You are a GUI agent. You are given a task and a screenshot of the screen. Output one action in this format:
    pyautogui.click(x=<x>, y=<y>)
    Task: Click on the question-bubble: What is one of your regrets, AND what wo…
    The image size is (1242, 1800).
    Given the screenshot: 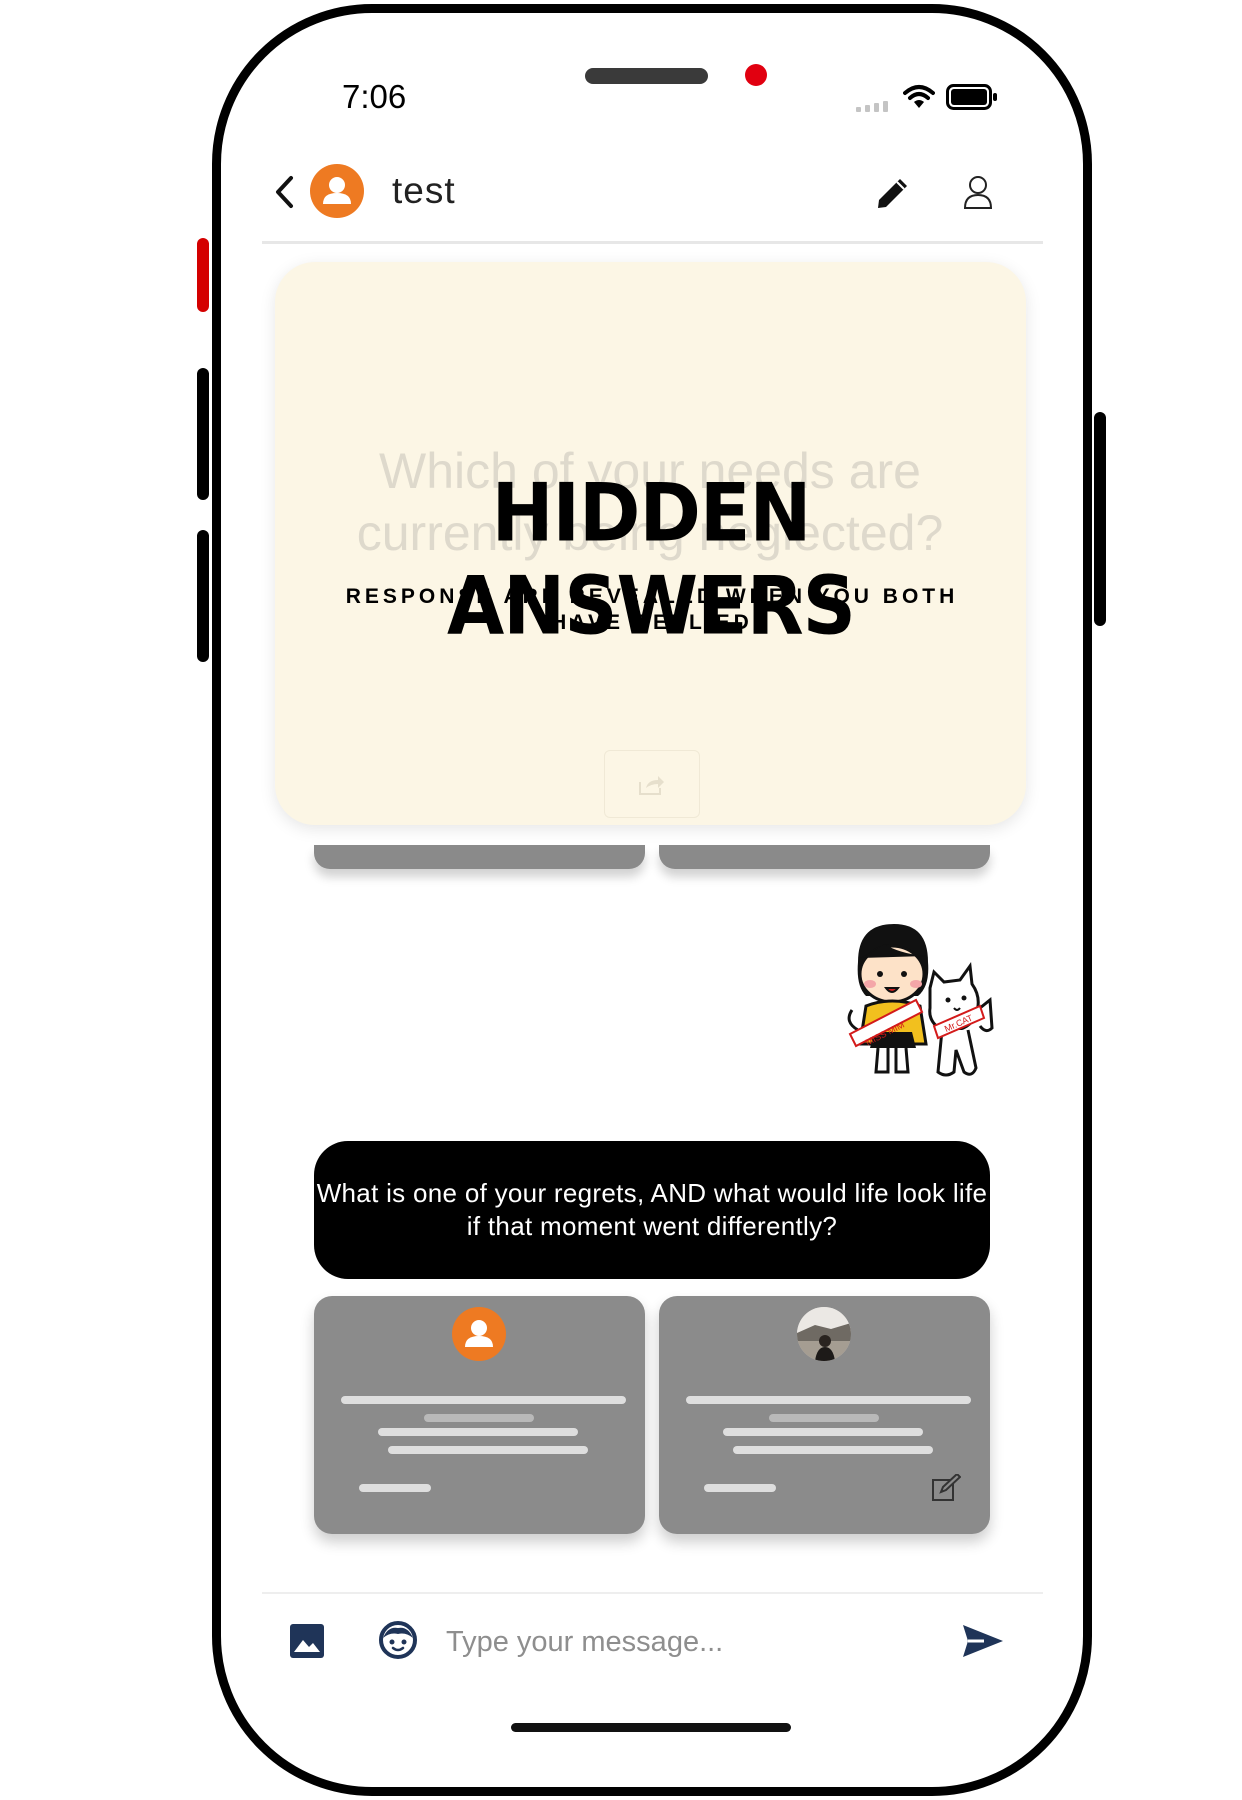 What is the action you would take?
    pyautogui.click(x=652, y=1210)
    